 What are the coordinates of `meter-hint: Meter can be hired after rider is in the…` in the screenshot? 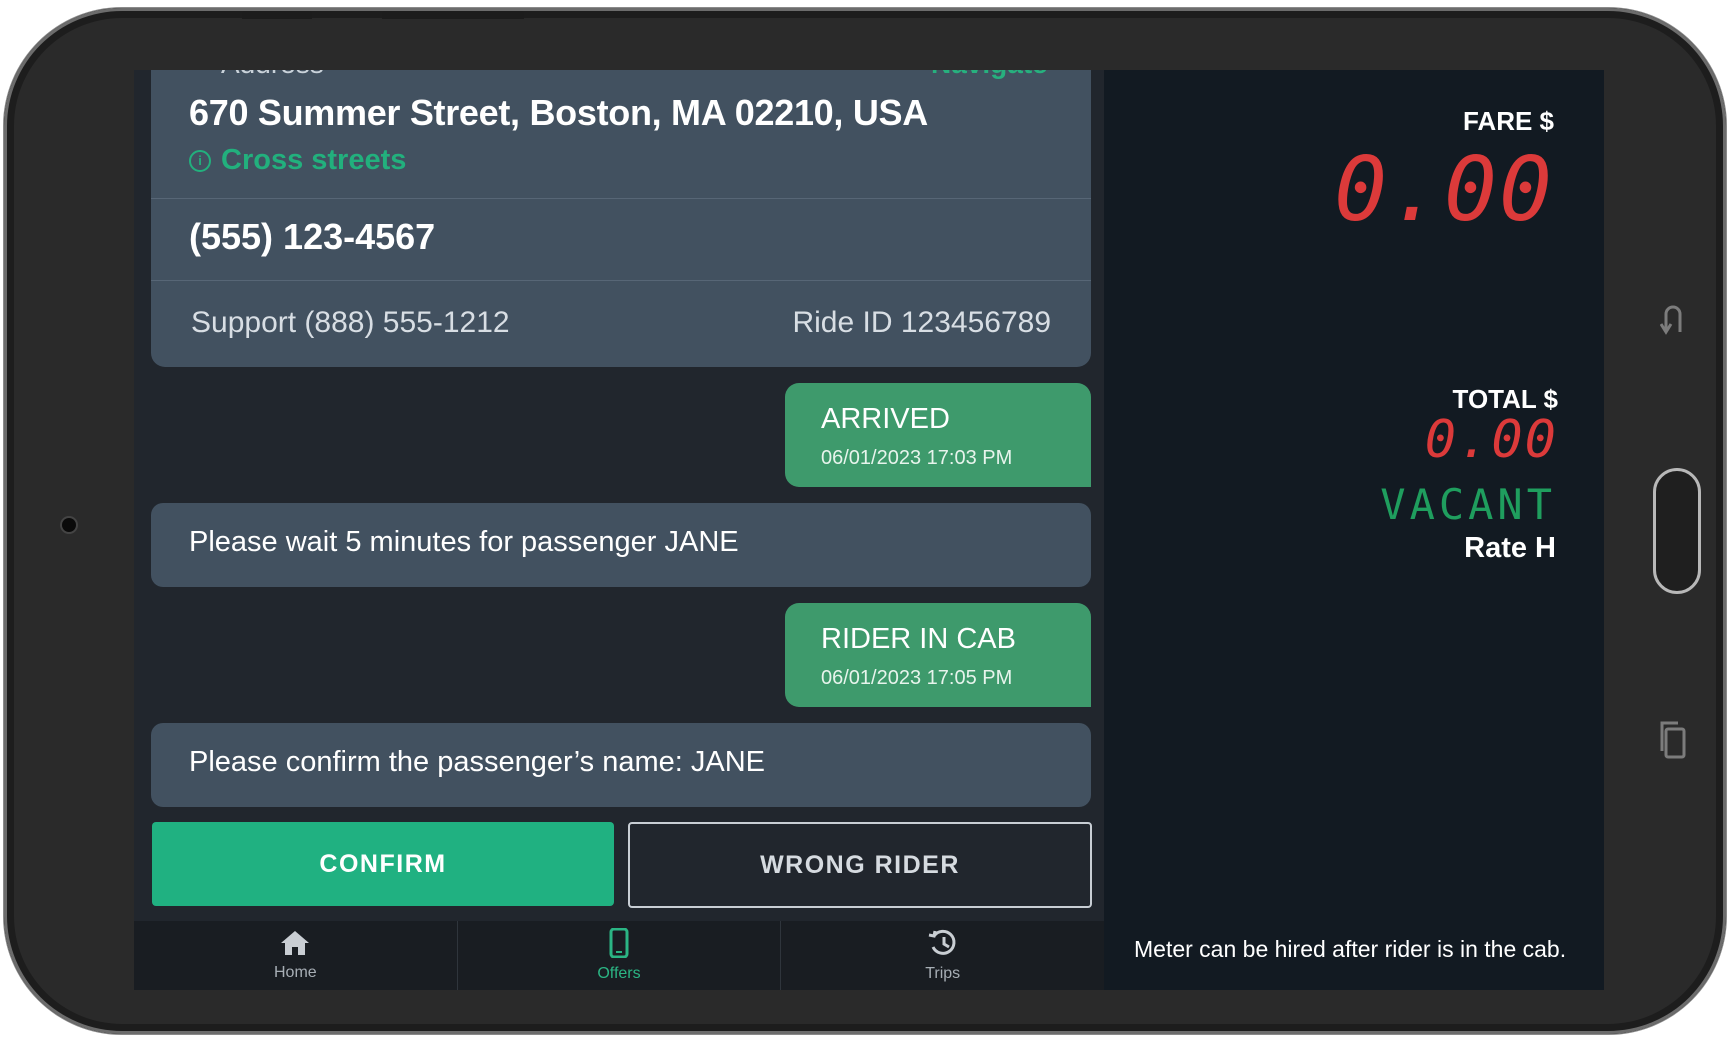 It's located at (1350, 949).